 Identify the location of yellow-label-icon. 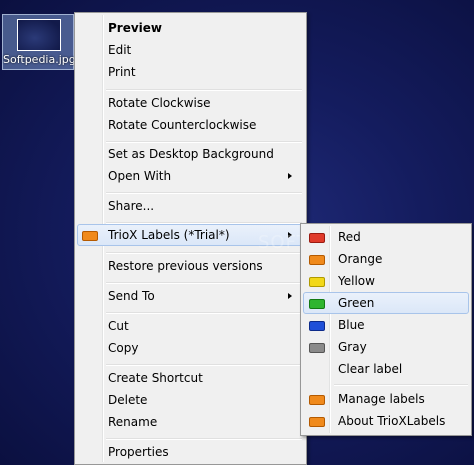
(317, 282).